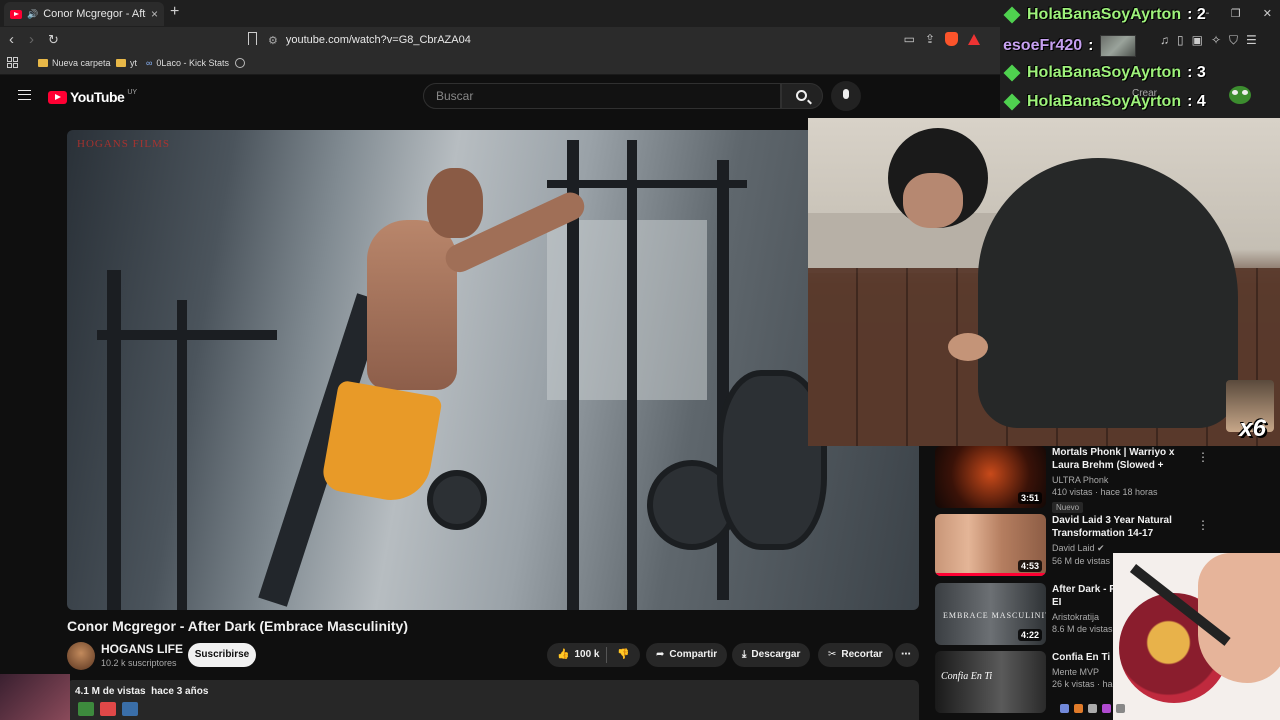  Describe the element at coordinates (974, 39) in the screenshot. I see `rewards-icon` at that location.